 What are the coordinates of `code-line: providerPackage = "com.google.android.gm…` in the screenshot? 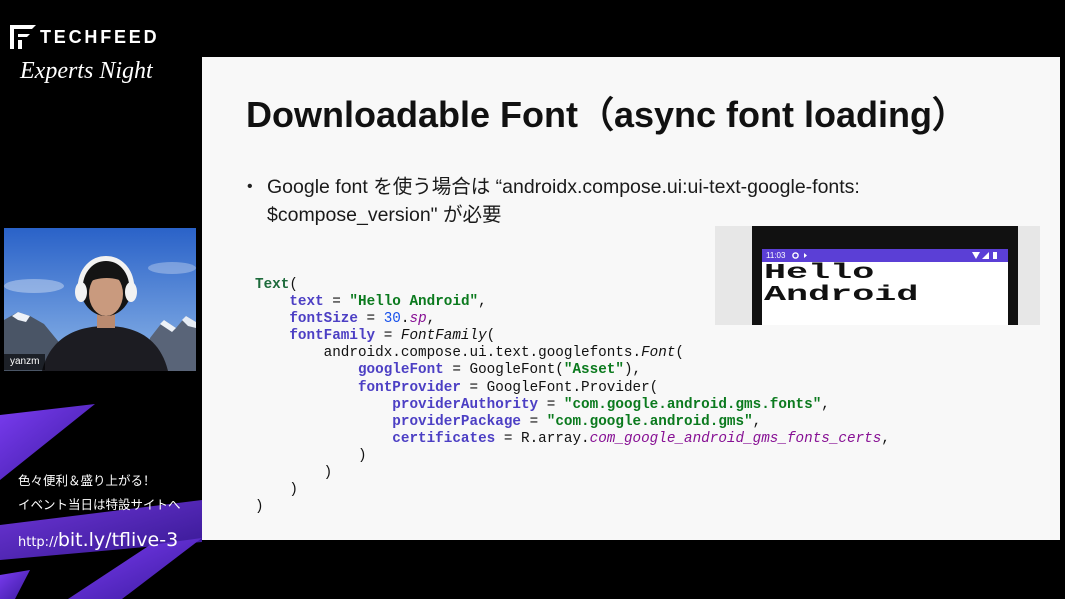 It's located at (572, 422).